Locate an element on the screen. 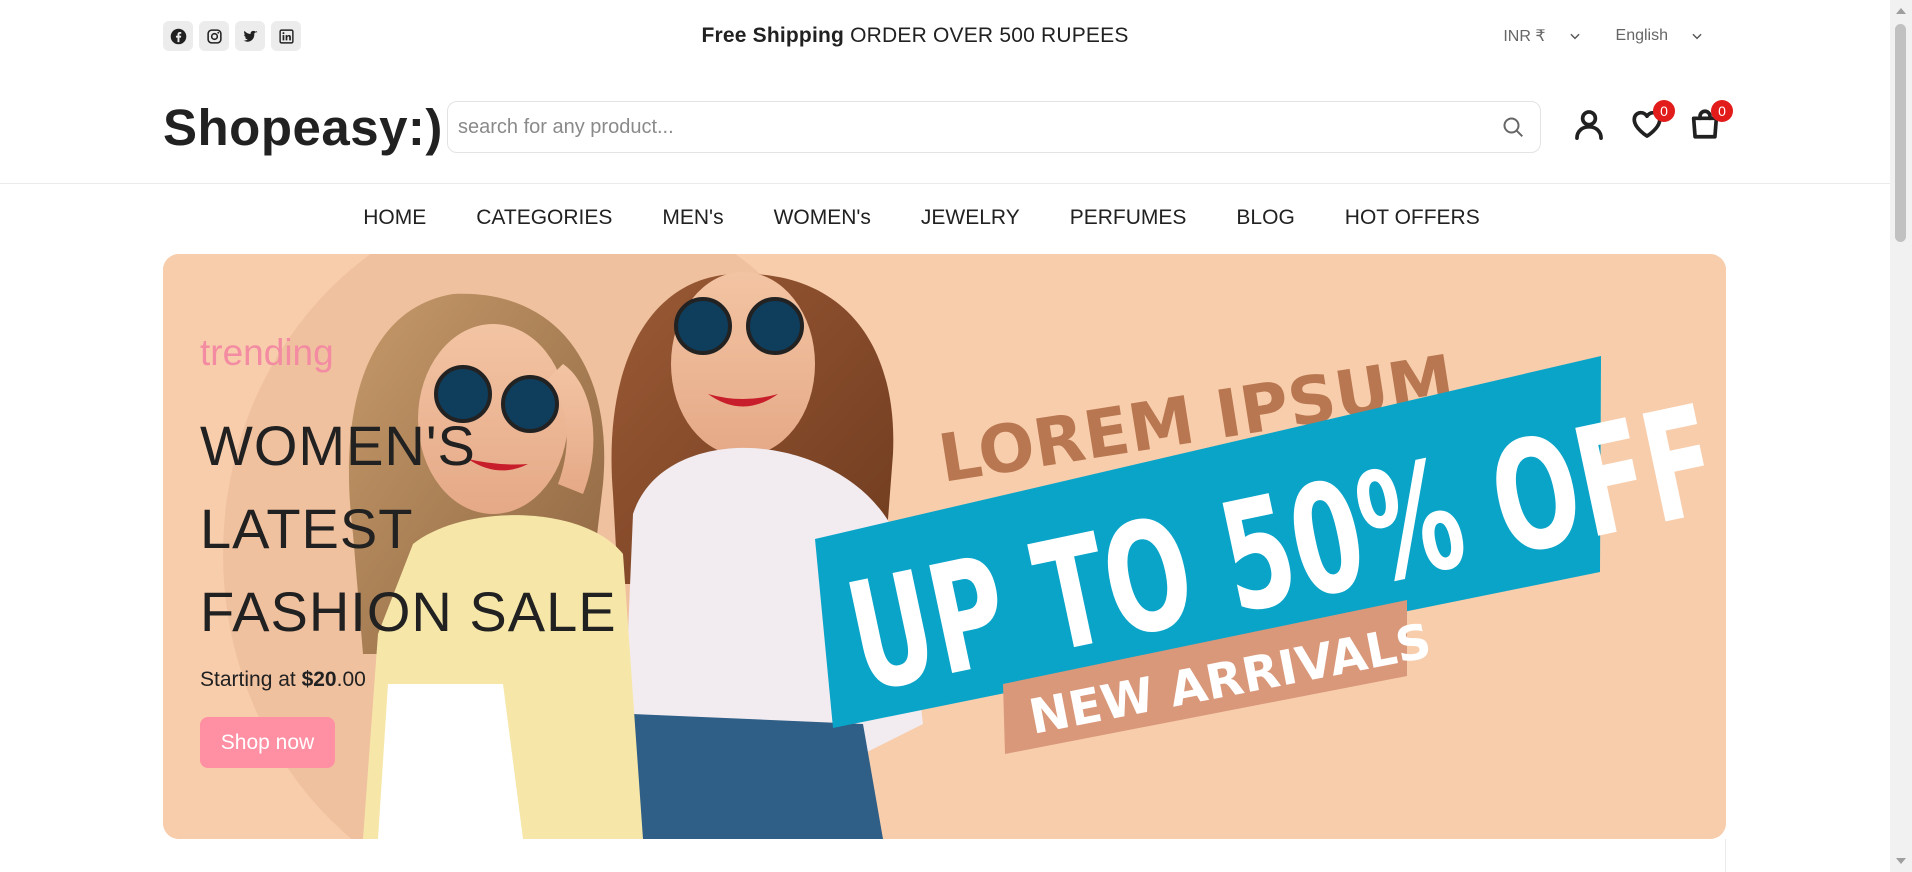 This screenshot has width=1912, height=872. search-button is located at coordinates (1513, 127).